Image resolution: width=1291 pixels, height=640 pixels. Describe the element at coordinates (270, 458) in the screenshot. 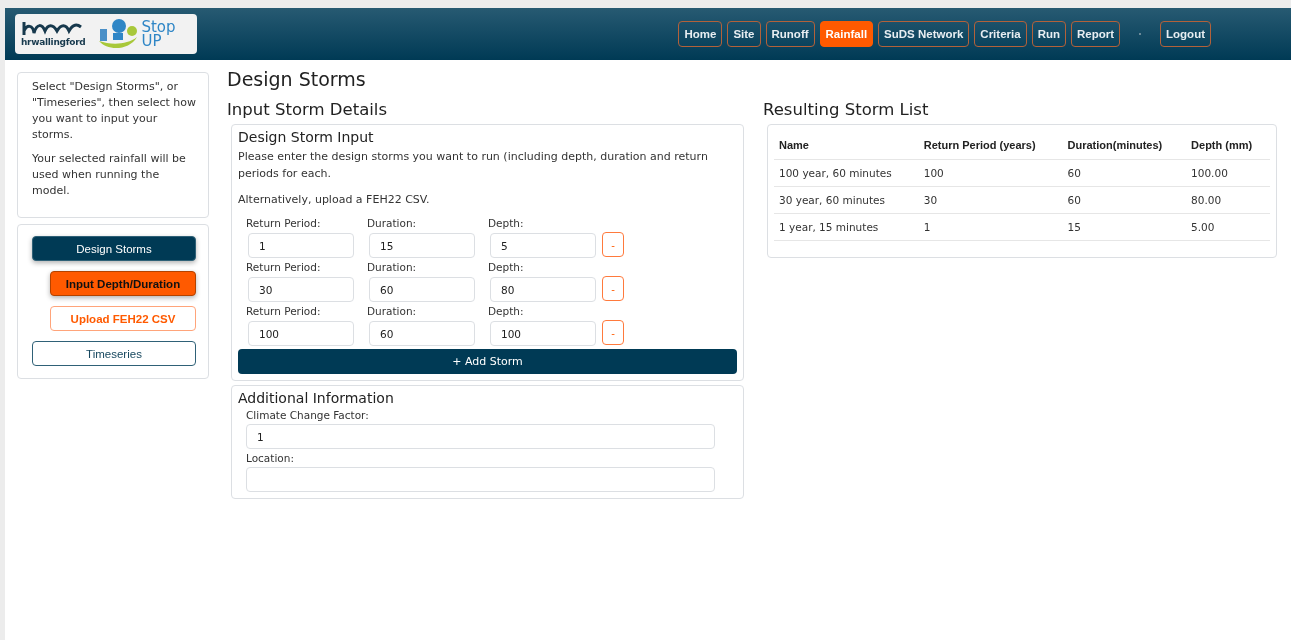

I see `field-label: Location:` at that location.